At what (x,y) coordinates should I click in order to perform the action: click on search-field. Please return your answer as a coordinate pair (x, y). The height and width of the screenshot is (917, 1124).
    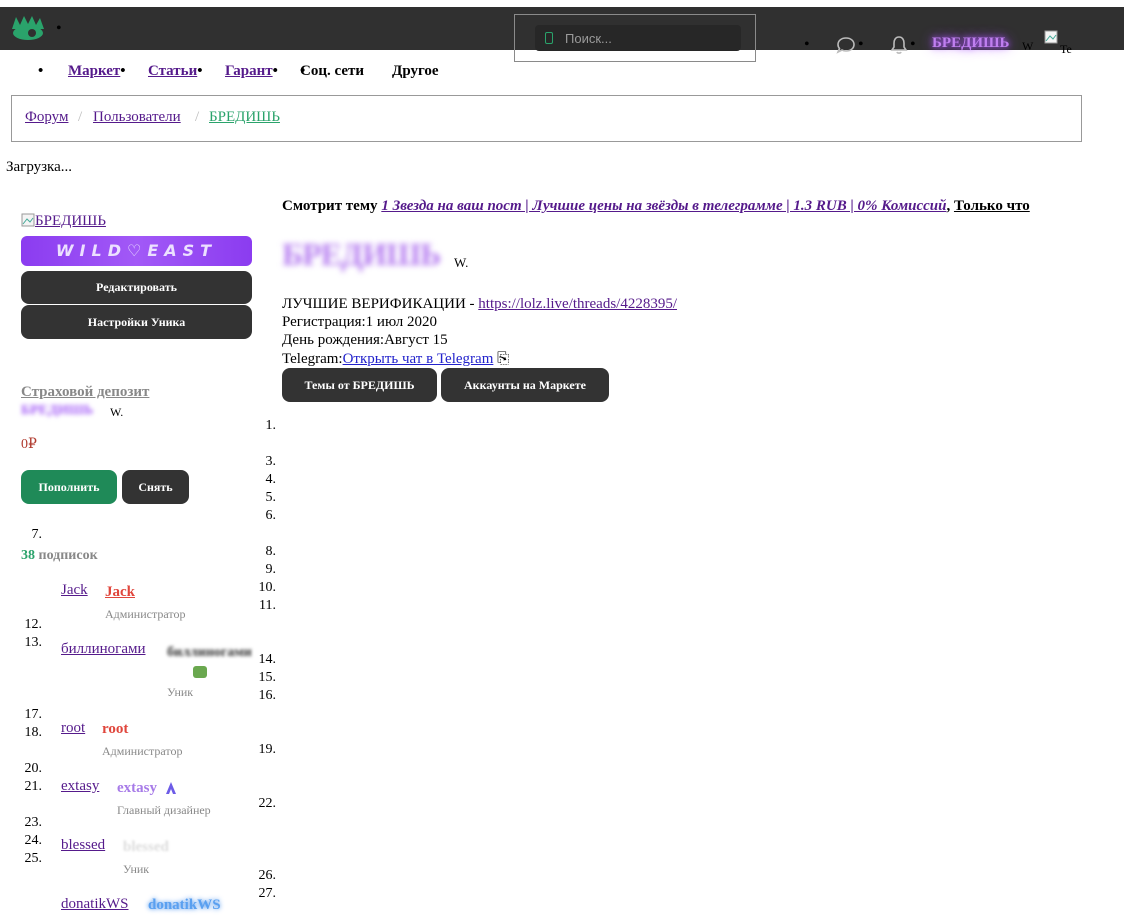
    Looking at the image, I should click on (638, 38).